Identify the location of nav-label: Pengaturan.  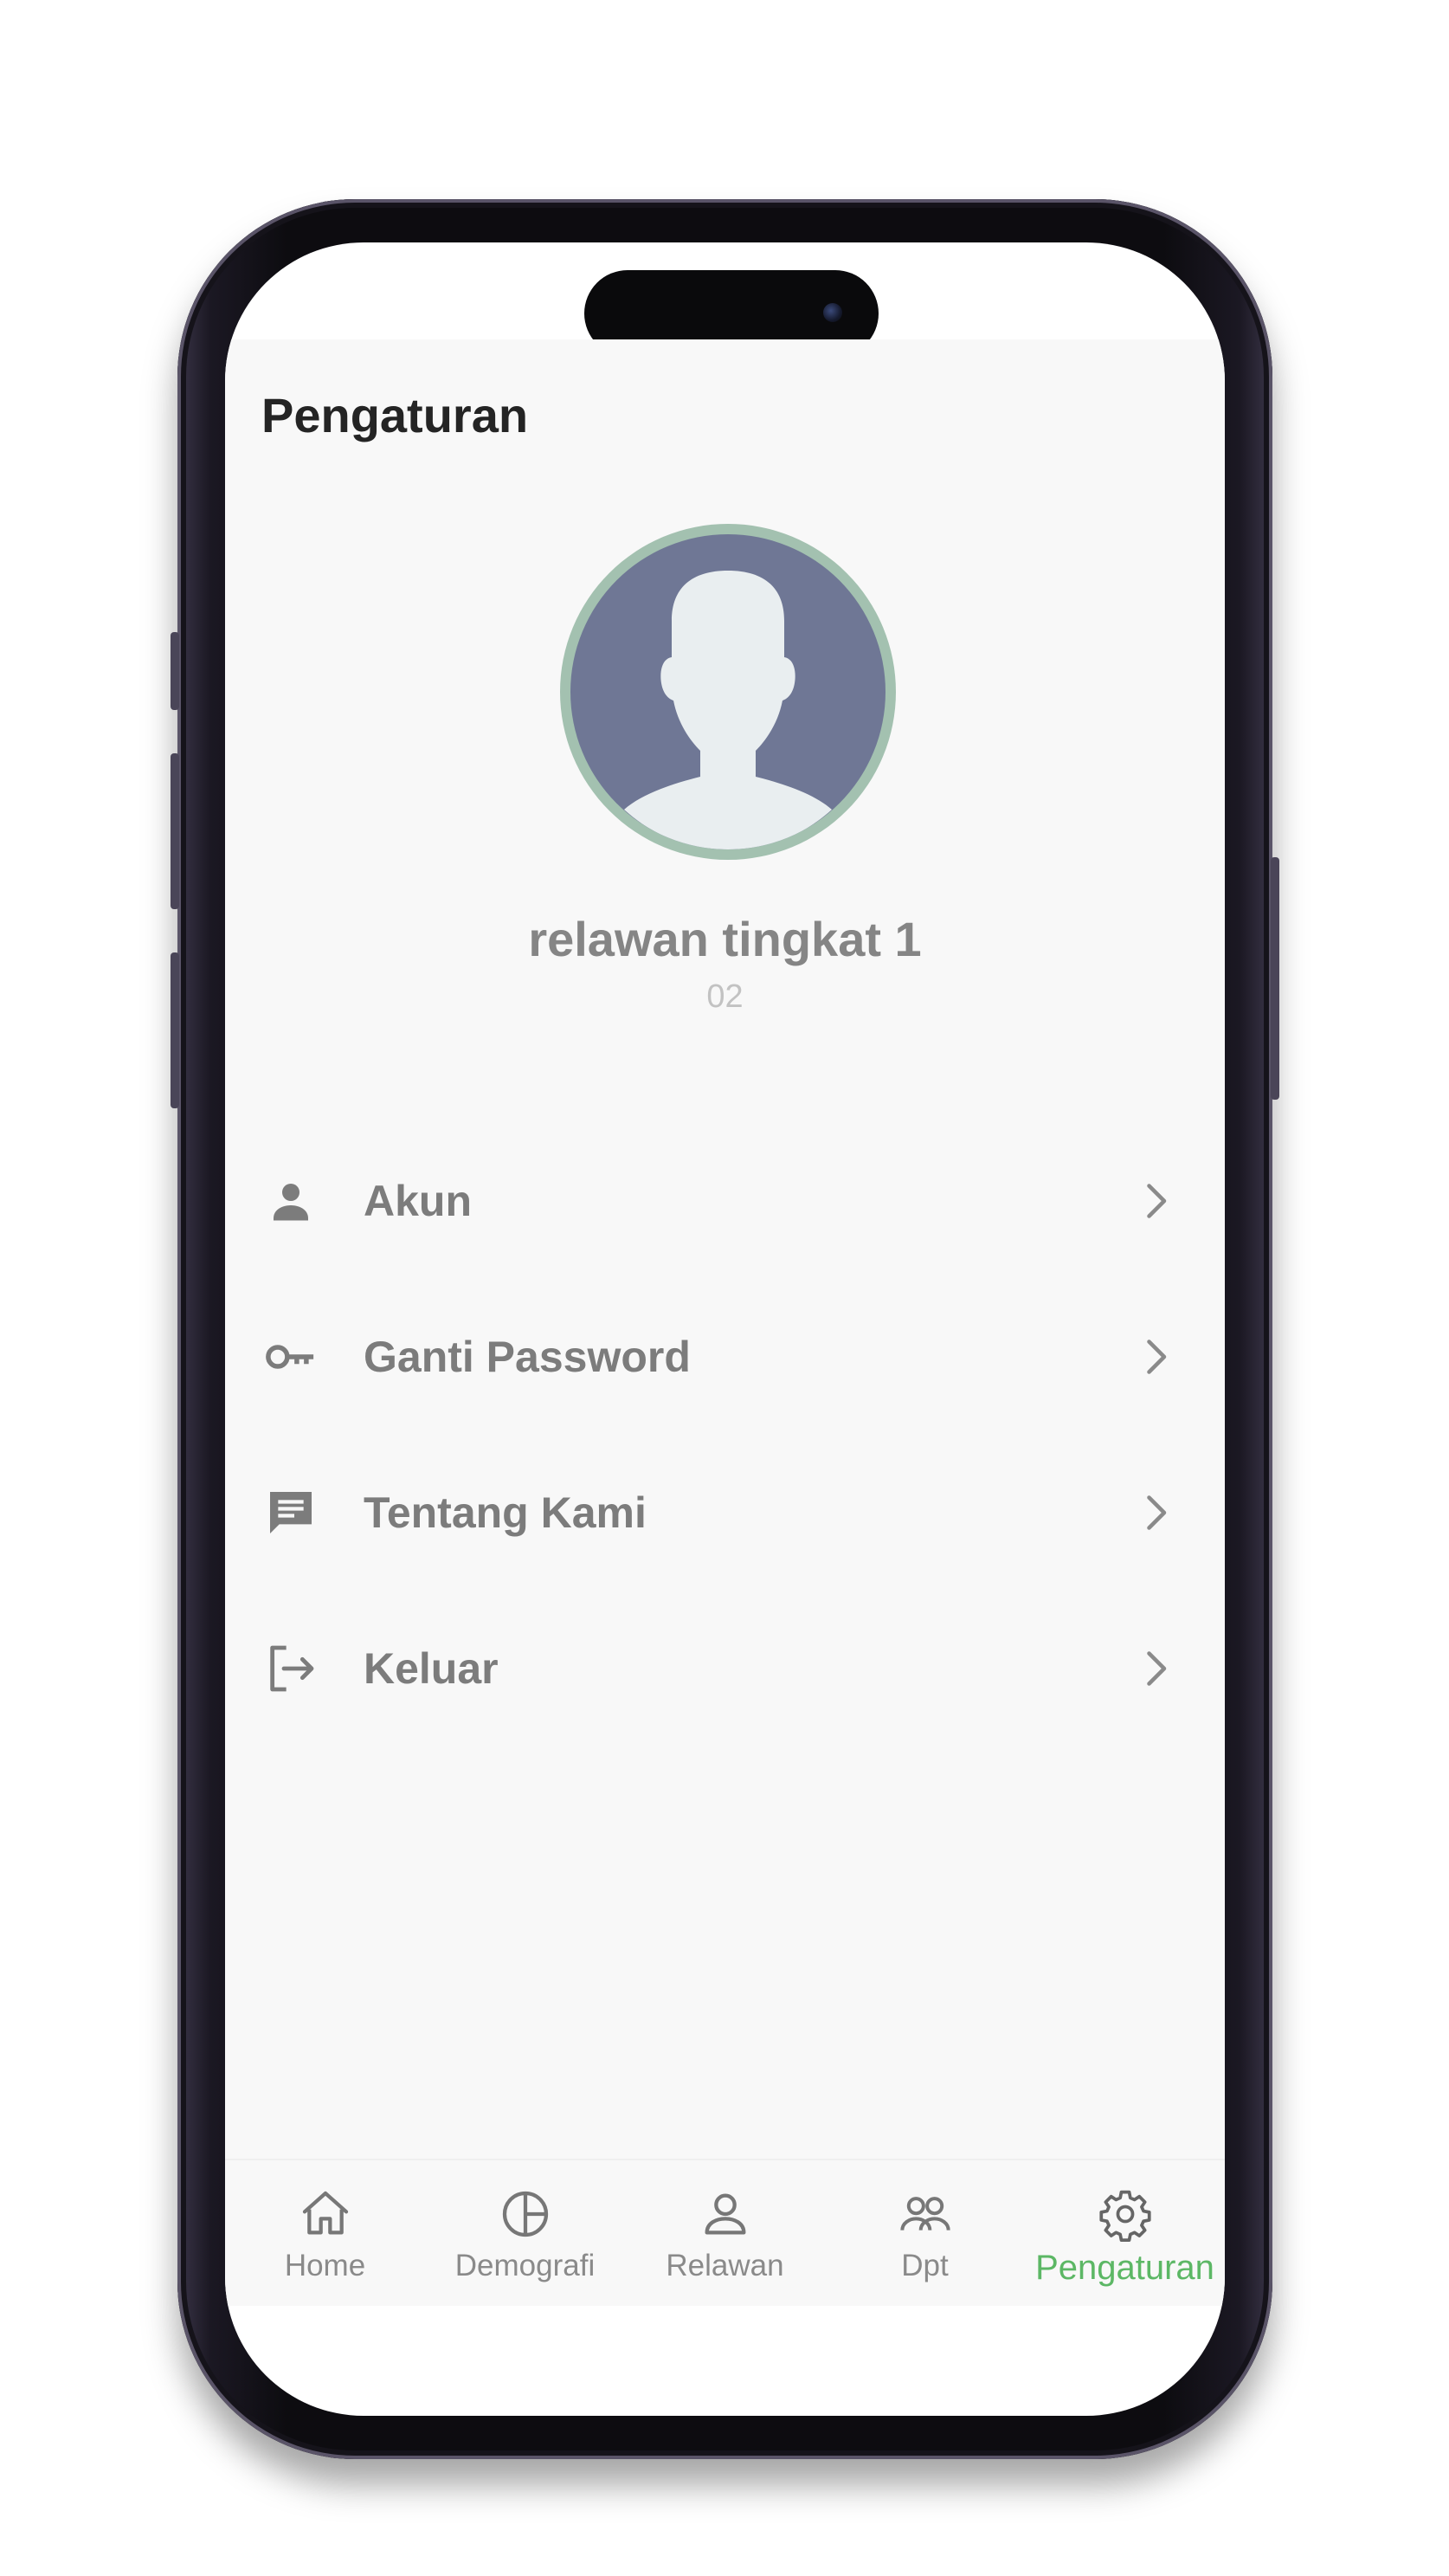
(1124, 2268).